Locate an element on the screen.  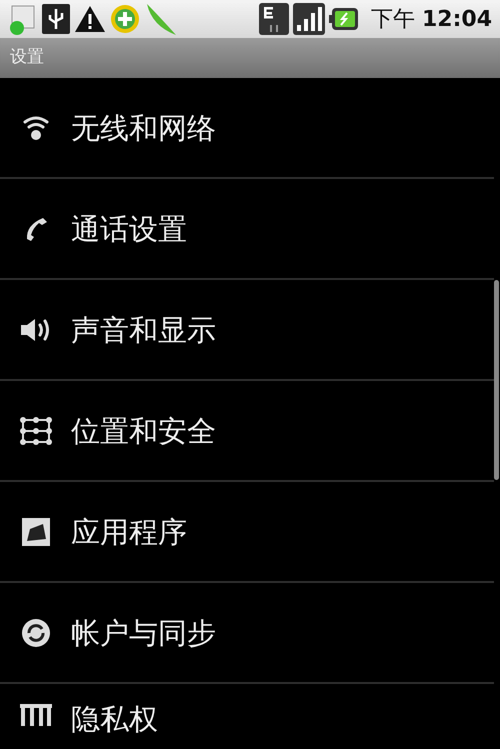
settings-item: 帐户与同步 is located at coordinates (247, 633).